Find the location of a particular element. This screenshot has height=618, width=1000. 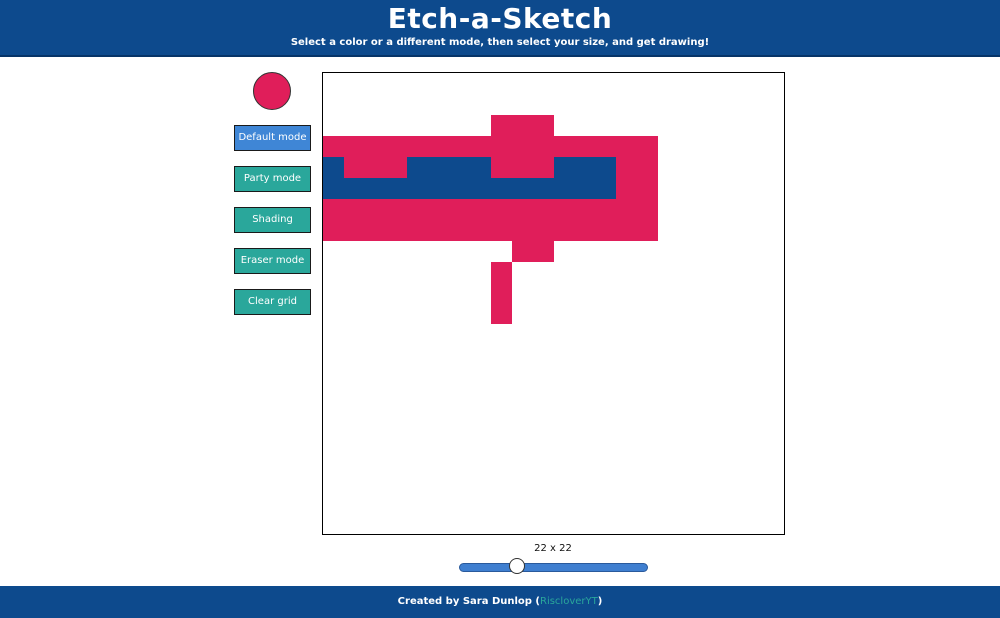

eraser-mode-button: Eraser mode is located at coordinates (272, 261).